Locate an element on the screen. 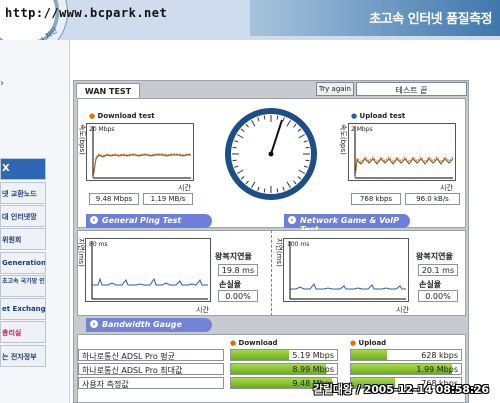 Image resolution: width=500 pixels, height=403 pixels. ping-max-label: 80 ms is located at coordinates (98, 244).